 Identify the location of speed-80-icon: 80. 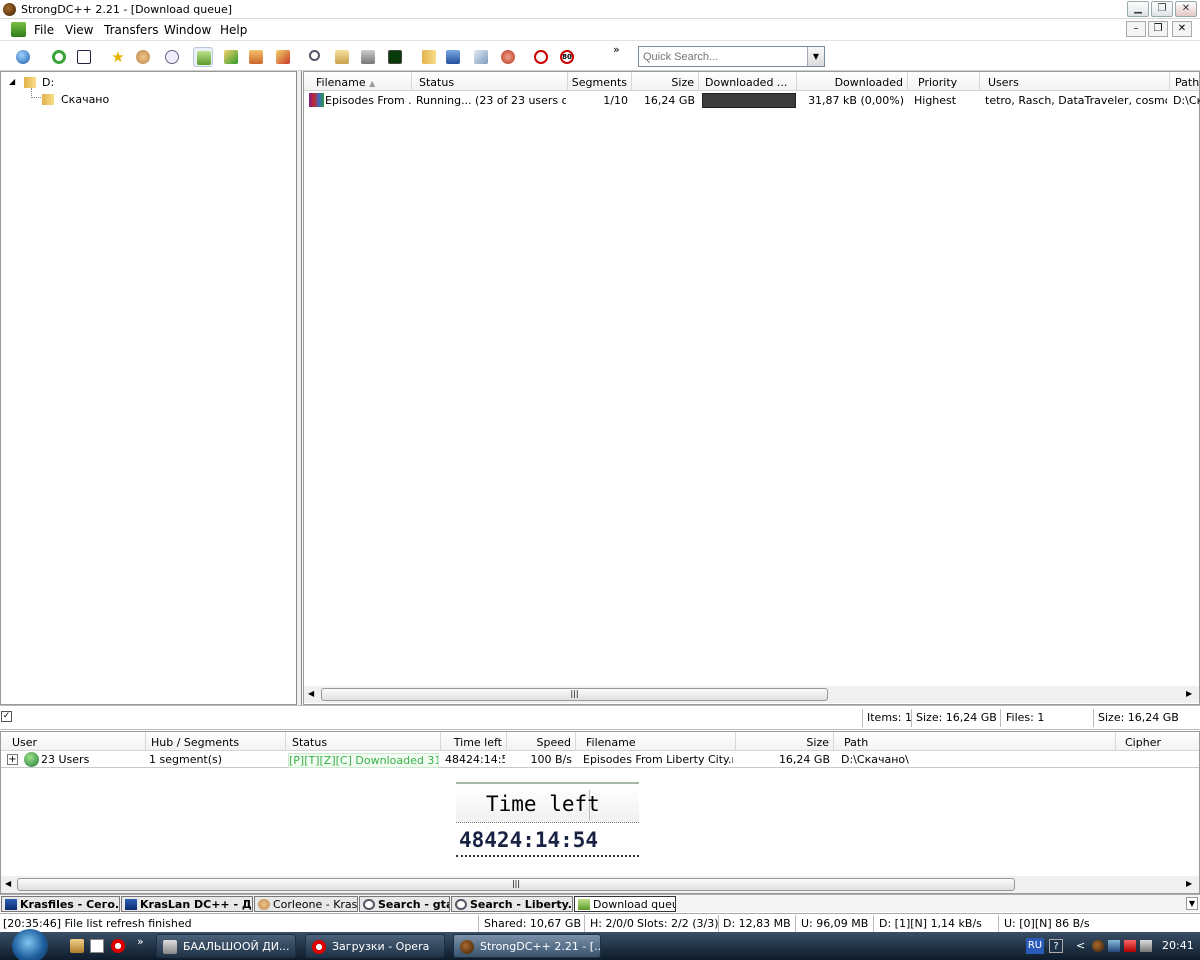
(567, 57).